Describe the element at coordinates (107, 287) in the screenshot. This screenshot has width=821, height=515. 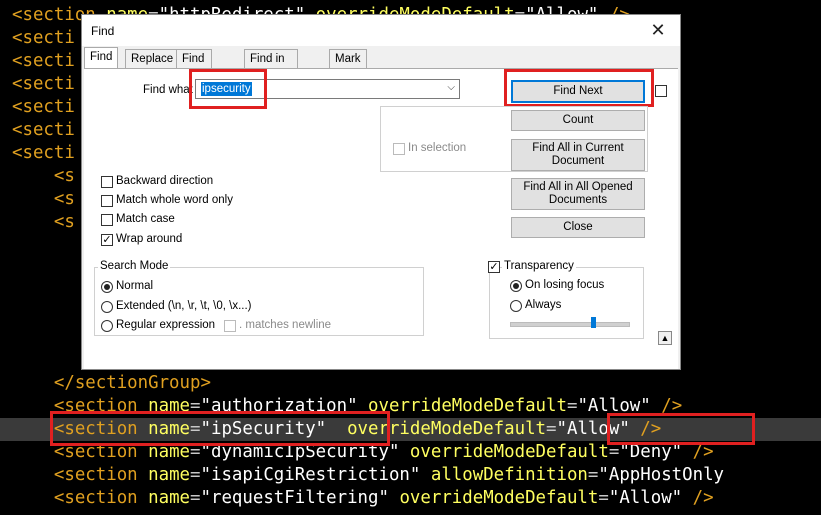
I see `normal-radio` at that location.